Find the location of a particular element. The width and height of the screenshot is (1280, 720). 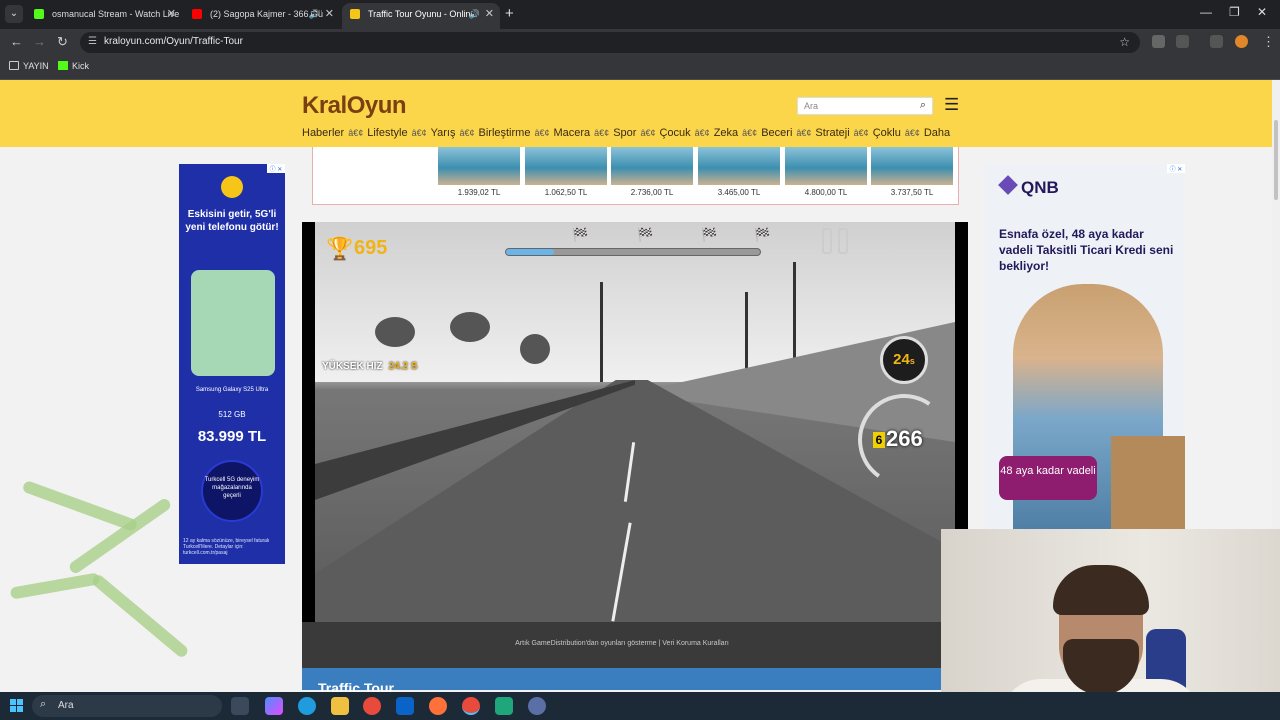

nav-item-beceri: Beceri is located at coordinates (776, 133).